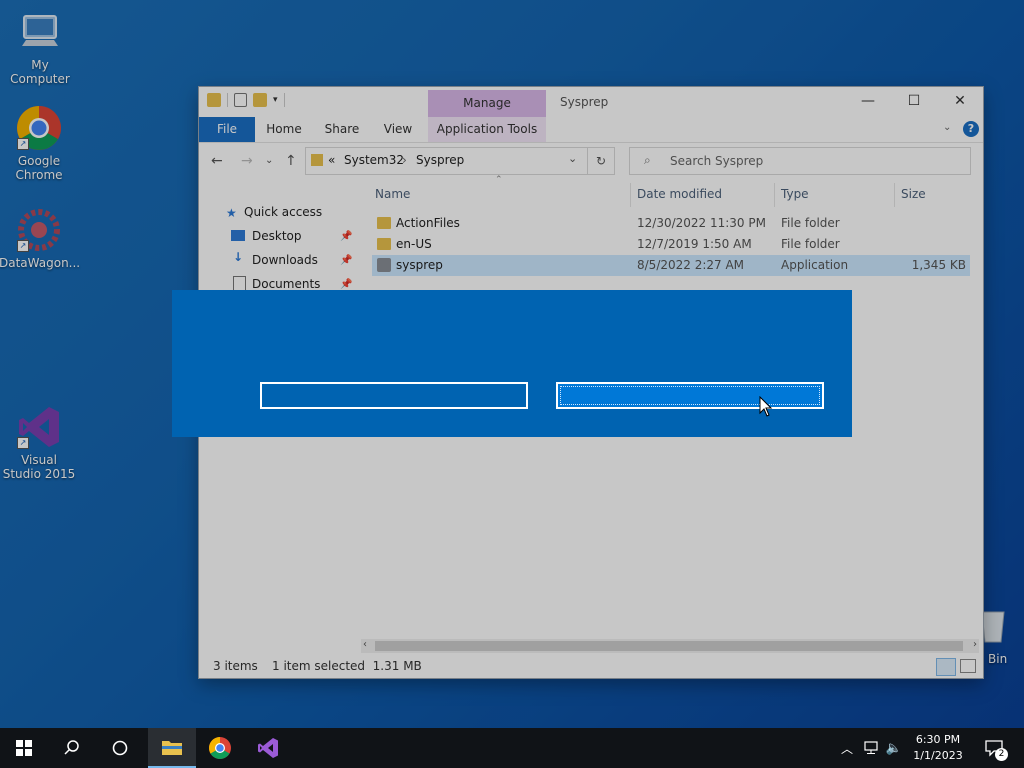 Image resolution: width=1024 pixels, height=768 pixels. I want to click on taskbar-search-button, so click(72, 748).